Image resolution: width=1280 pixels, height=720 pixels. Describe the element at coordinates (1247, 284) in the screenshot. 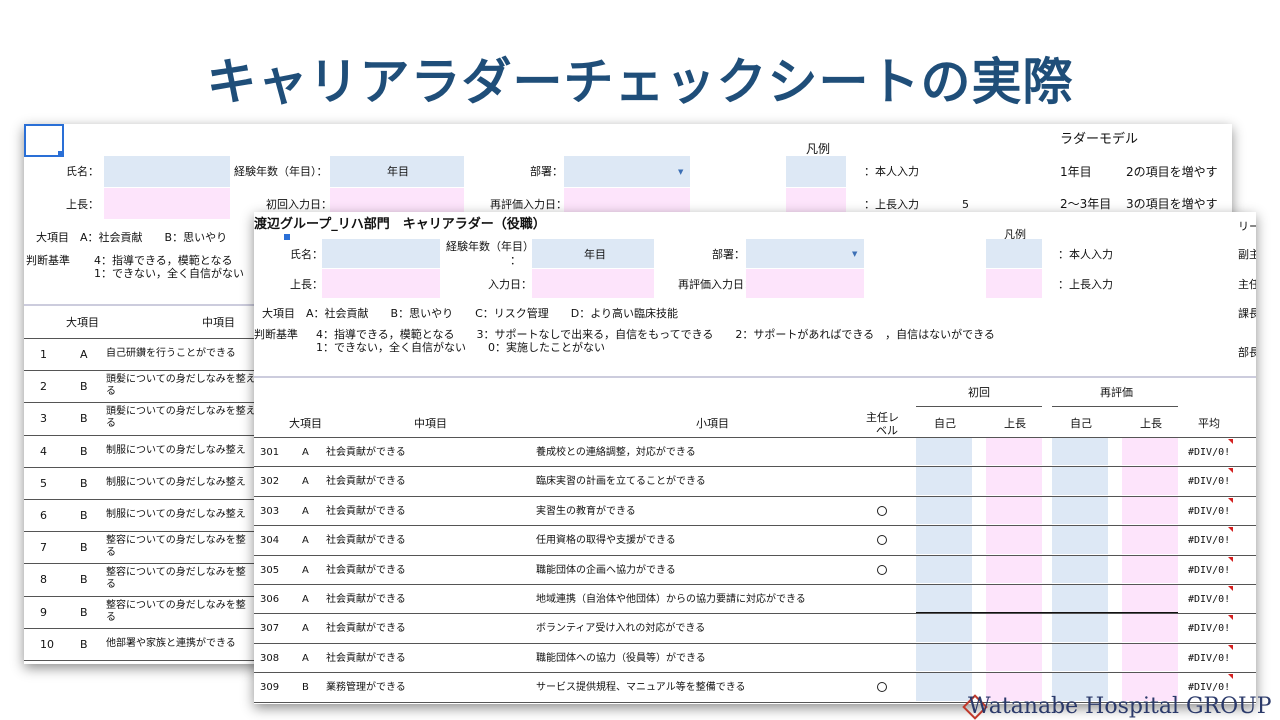

I see `right-label-3: 主任` at that location.